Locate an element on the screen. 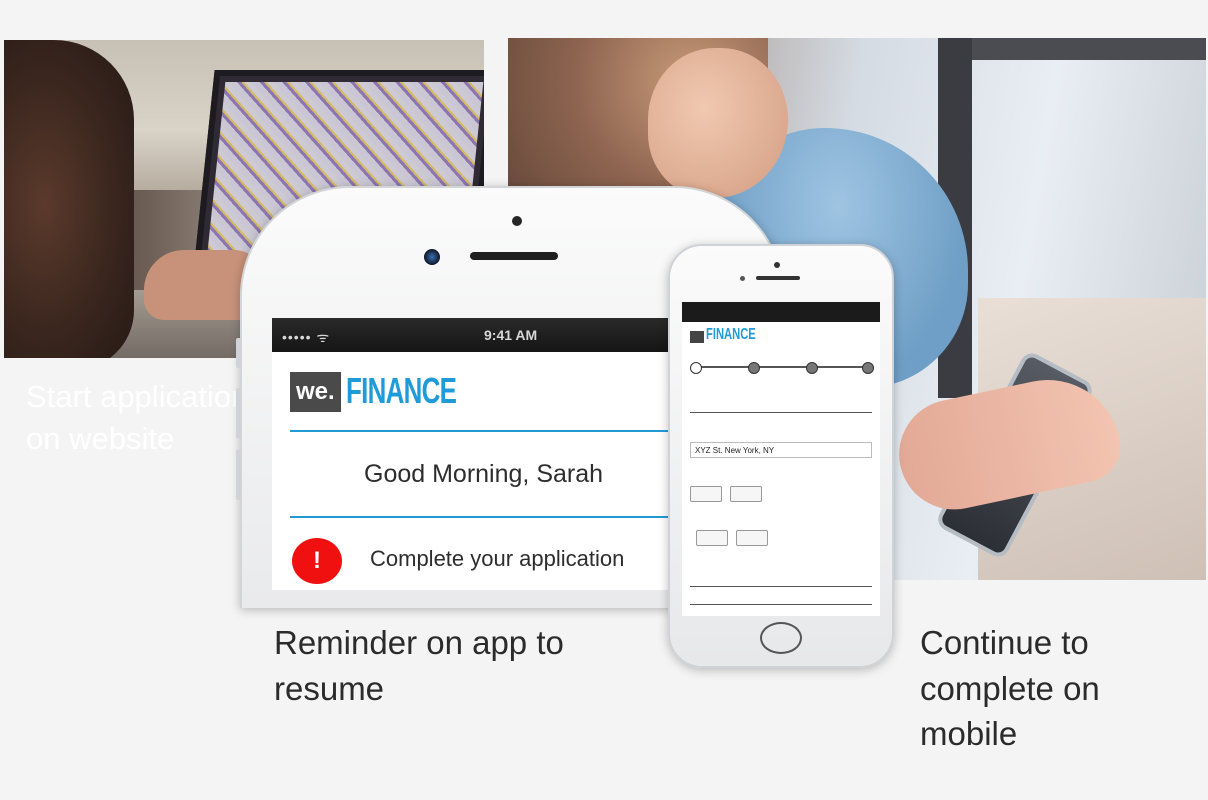 This screenshot has width=1208, height=800. brand-logo-prefix: we. is located at coordinates (315, 392).